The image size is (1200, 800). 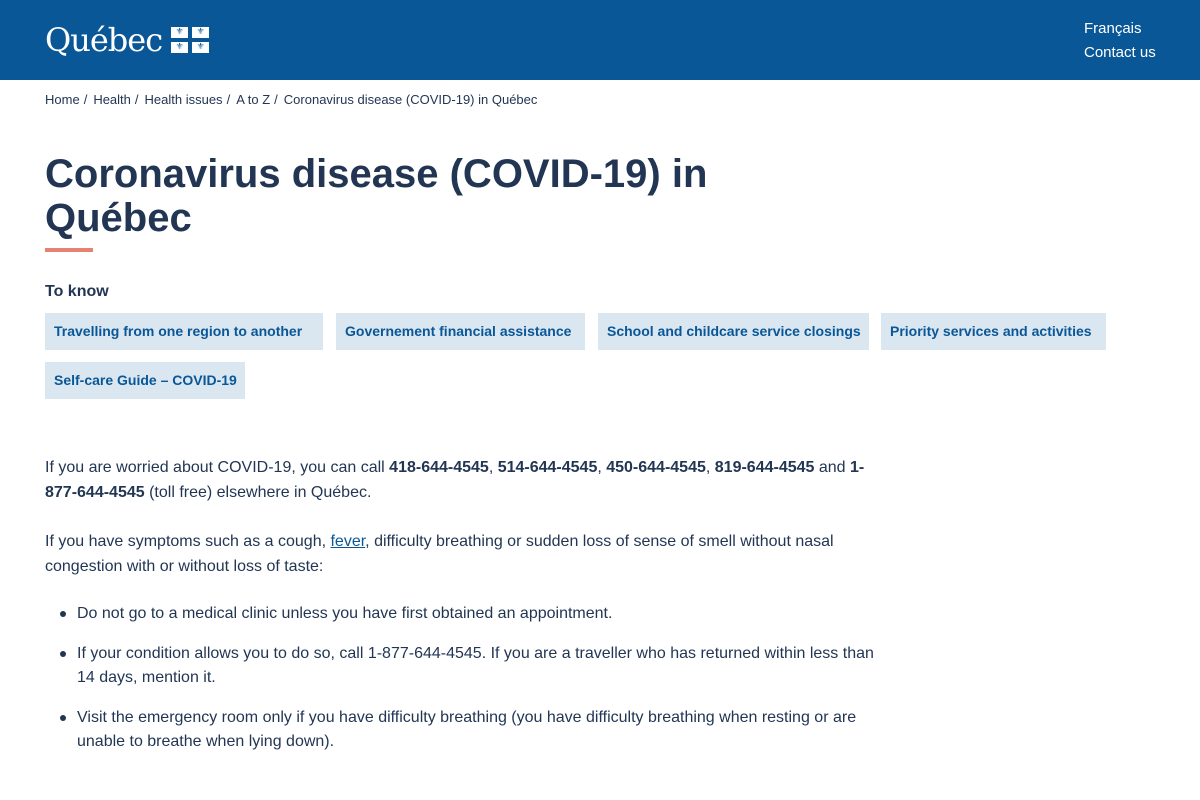 I want to click on breadcrumb-health: Health, so click(x=112, y=99).